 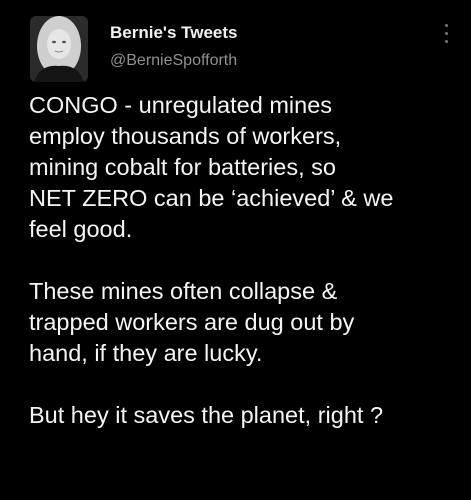 What do you see at coordinates (240, 46) in the screenshot?
I see `tweet-header: Bernie's Tweets @BernieSpofforth` at bounding box center [240, 46].